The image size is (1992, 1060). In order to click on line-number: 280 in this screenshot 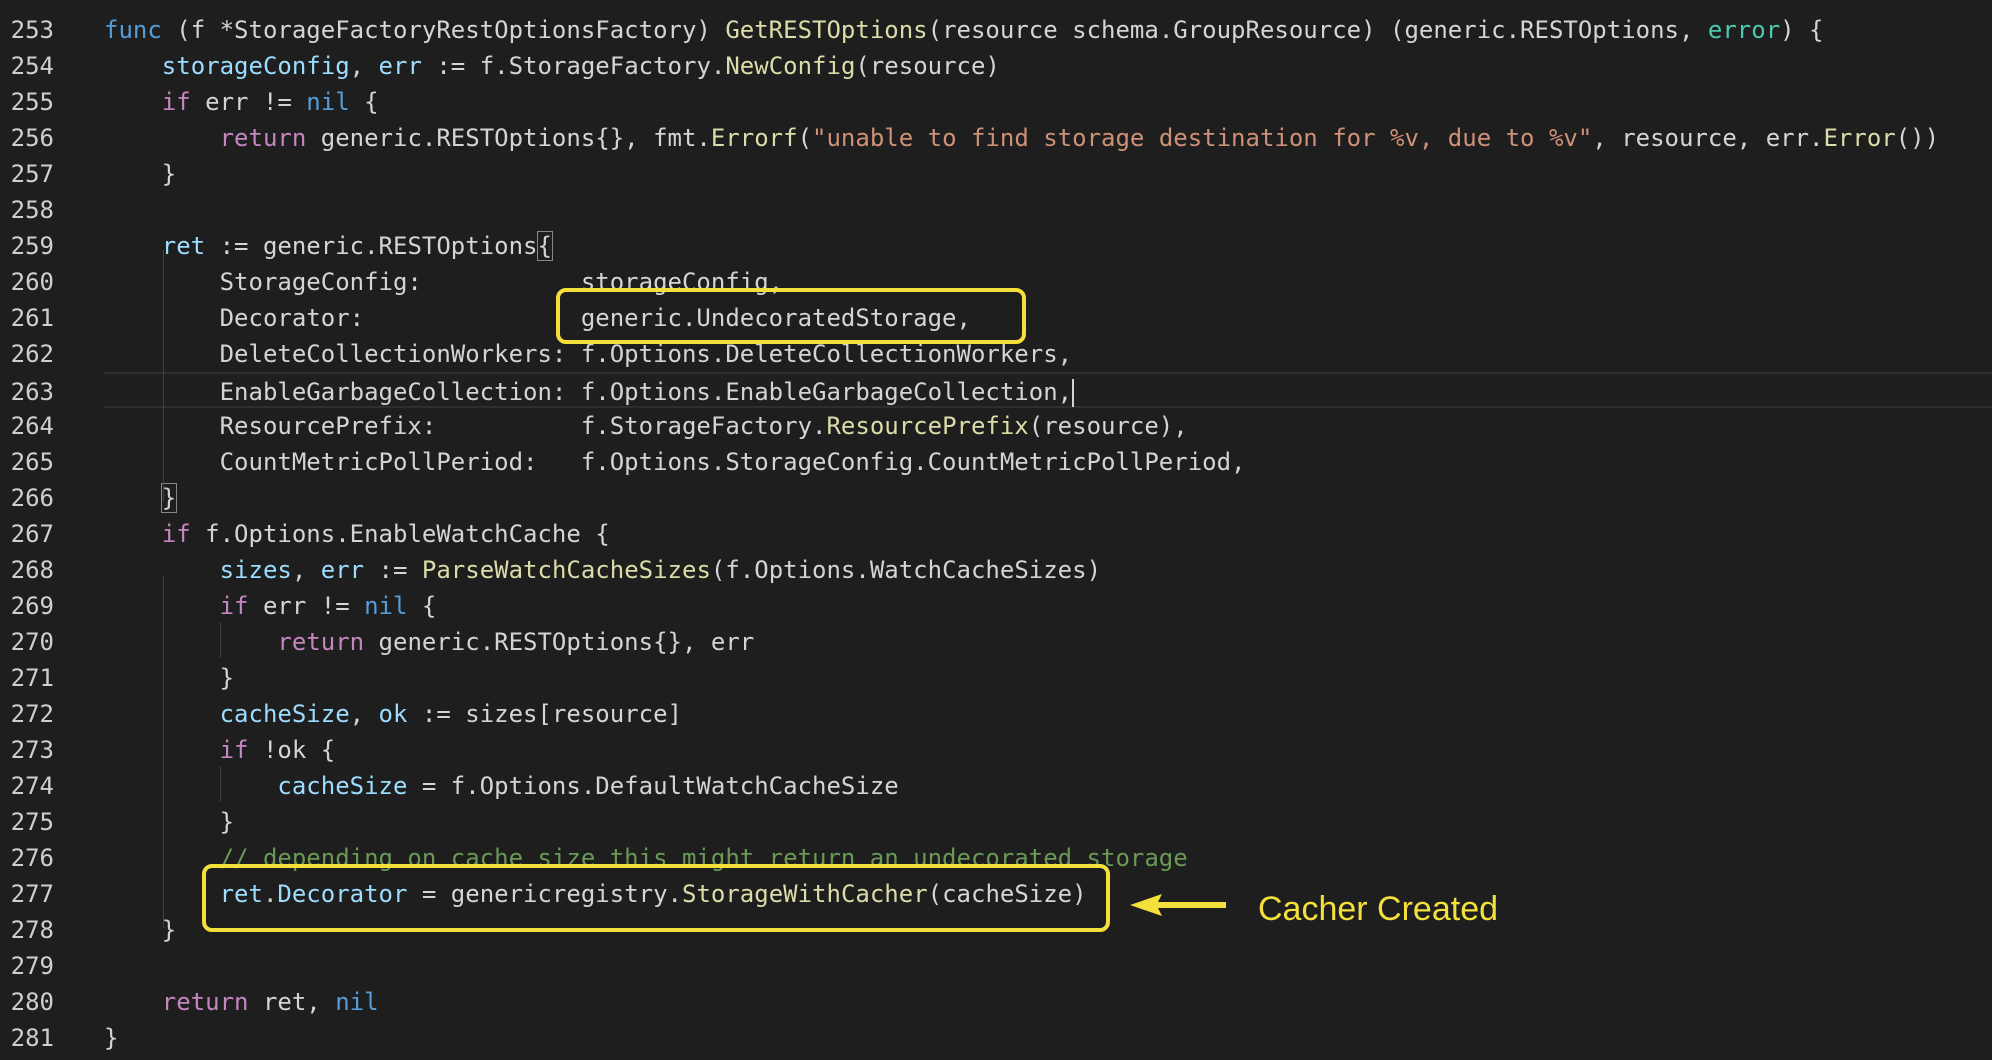, I will do `click(32, 1002)`.